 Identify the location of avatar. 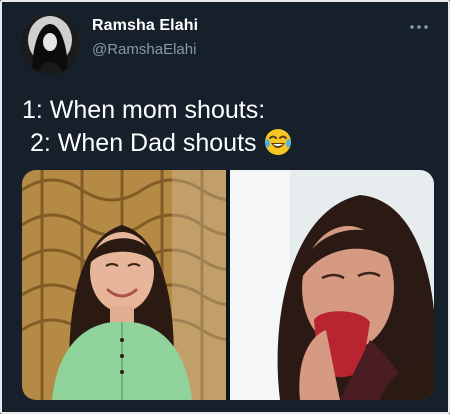
(50, 44).